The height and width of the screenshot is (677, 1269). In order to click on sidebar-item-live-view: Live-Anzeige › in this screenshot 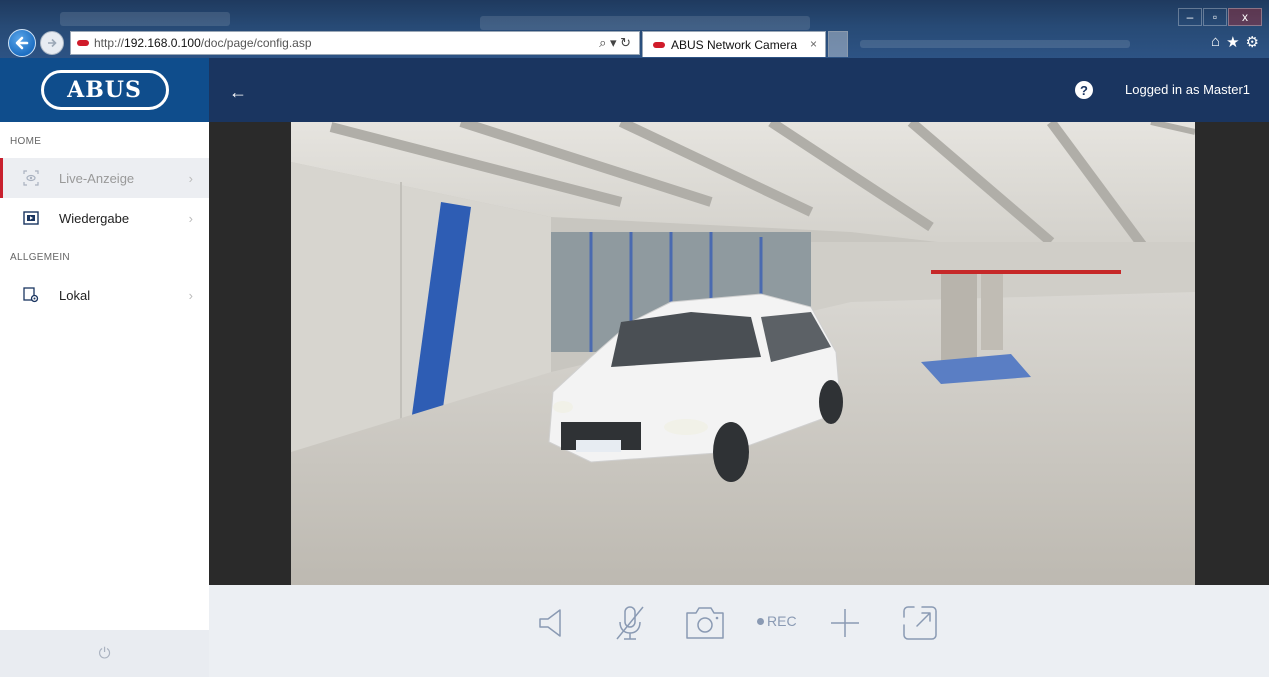, I will do `click(104, 178)`.